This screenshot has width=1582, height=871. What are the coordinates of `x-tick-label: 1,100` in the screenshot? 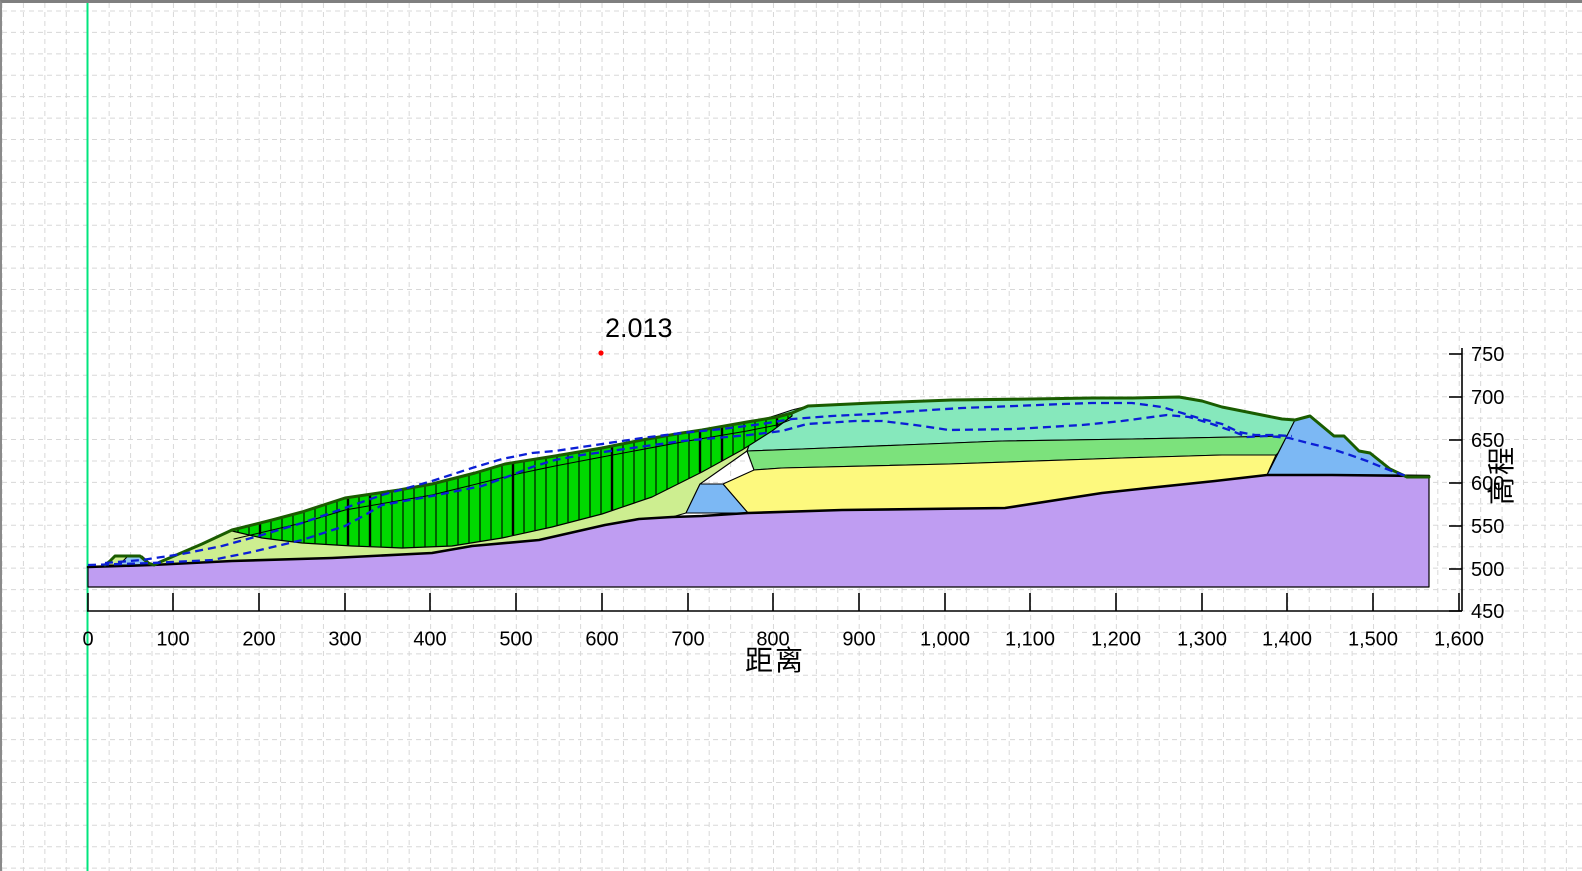 It's located at (1030, 640).